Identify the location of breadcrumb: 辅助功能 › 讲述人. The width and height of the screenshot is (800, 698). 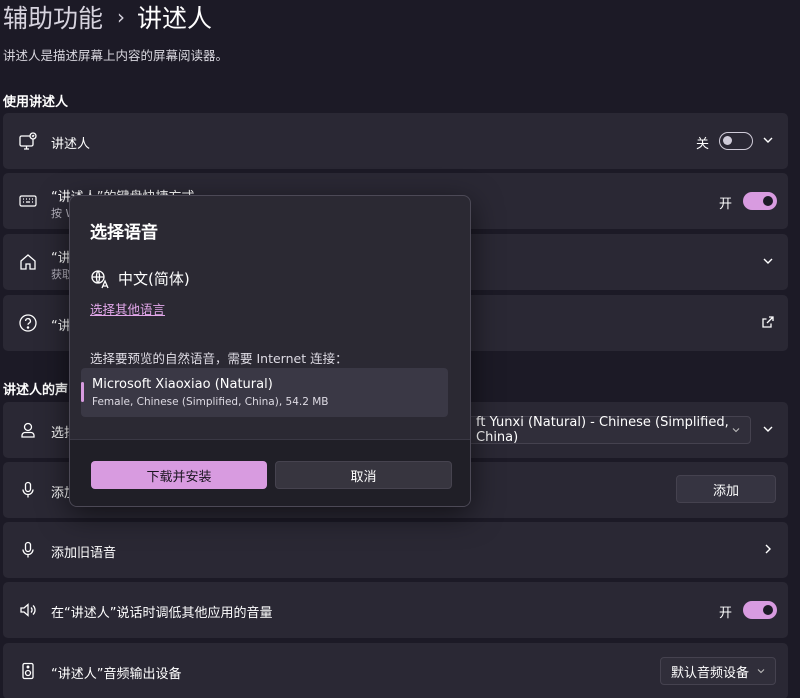
(107, 17).